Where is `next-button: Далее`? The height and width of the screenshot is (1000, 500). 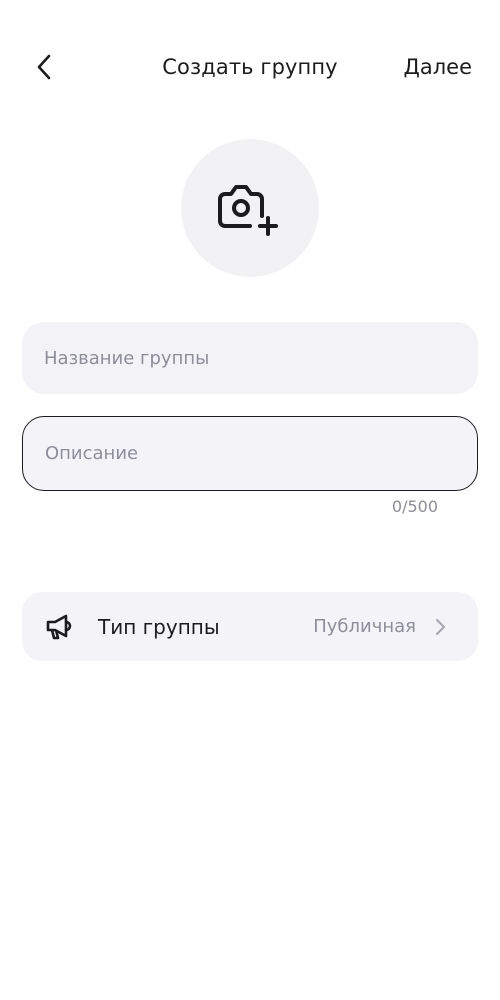
next-button: Далее is located at coordinates (437, 67).